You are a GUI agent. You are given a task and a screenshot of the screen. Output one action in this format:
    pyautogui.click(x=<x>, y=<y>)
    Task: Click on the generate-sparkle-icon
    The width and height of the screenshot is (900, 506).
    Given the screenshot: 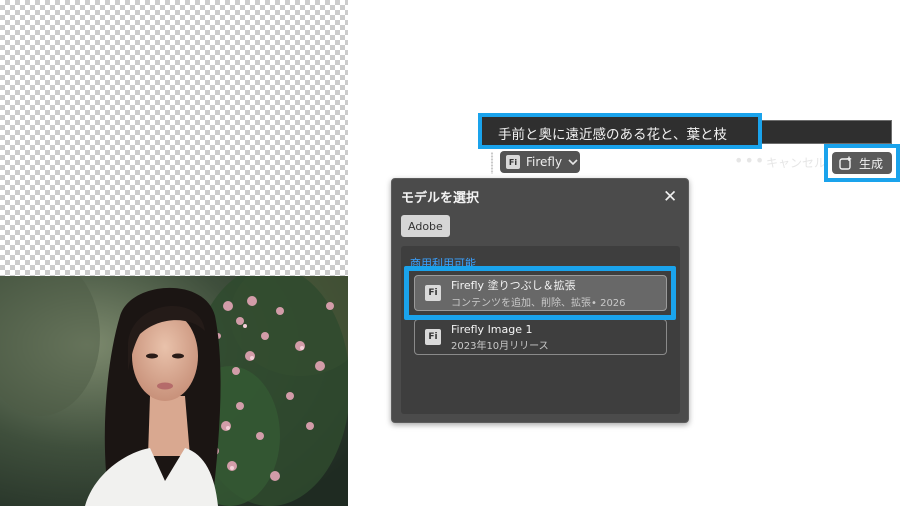 What is the action you would take?
    pyautogui.click(x=845, y=163)
    